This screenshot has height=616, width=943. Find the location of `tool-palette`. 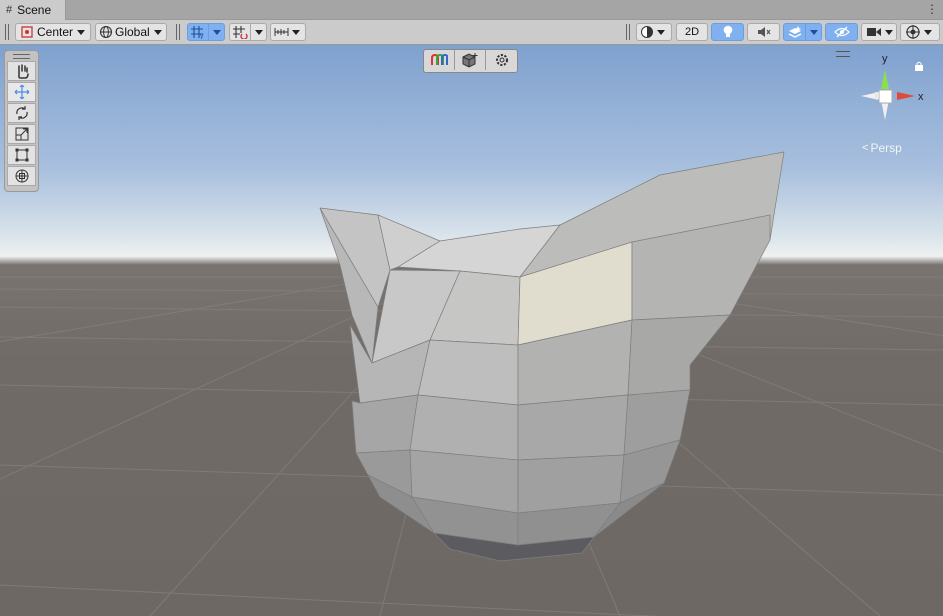

tool-palette is located at coordinates (21, 121).